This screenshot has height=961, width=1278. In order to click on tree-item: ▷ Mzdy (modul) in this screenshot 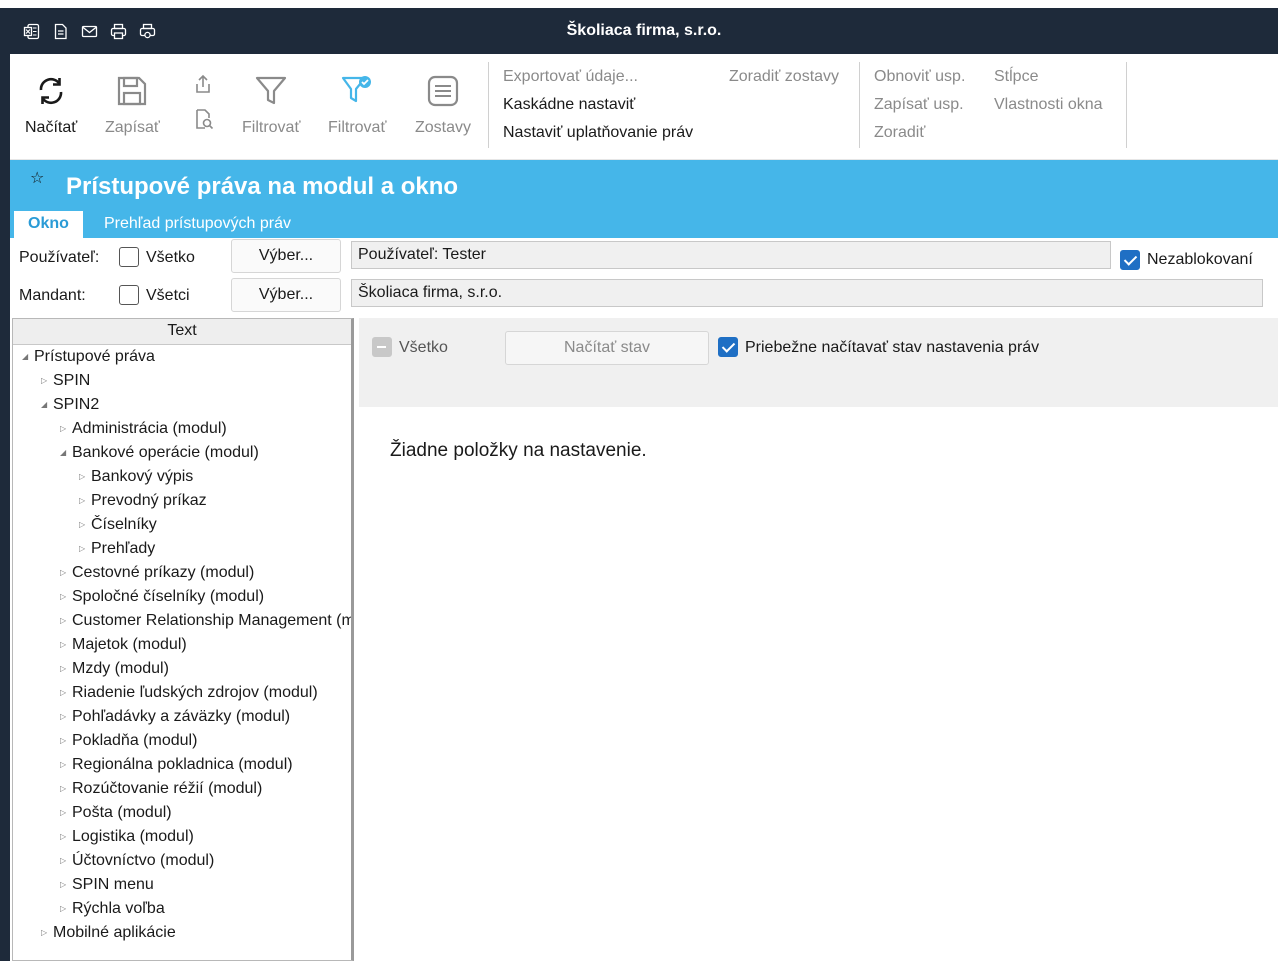, I will do `click(114, 669)`.